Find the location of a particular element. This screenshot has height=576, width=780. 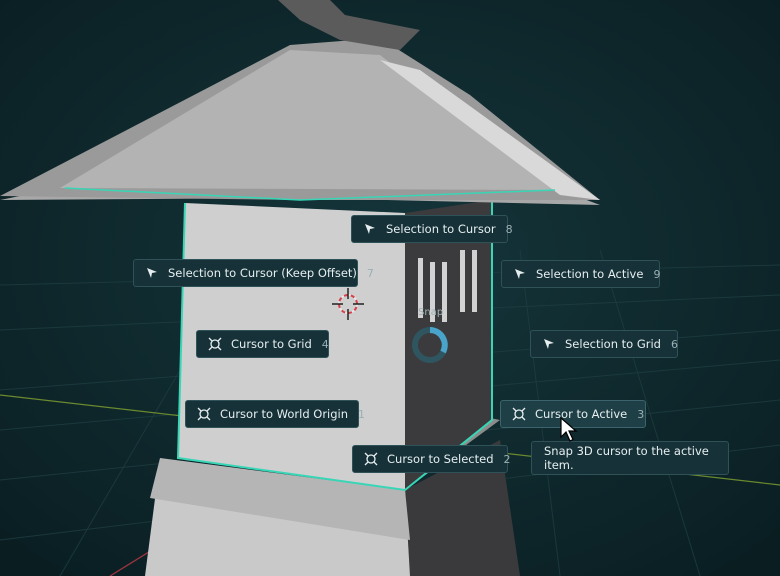

selection-to-grid-button: Selection to Grid 6 is located at coordinates (604, 344).